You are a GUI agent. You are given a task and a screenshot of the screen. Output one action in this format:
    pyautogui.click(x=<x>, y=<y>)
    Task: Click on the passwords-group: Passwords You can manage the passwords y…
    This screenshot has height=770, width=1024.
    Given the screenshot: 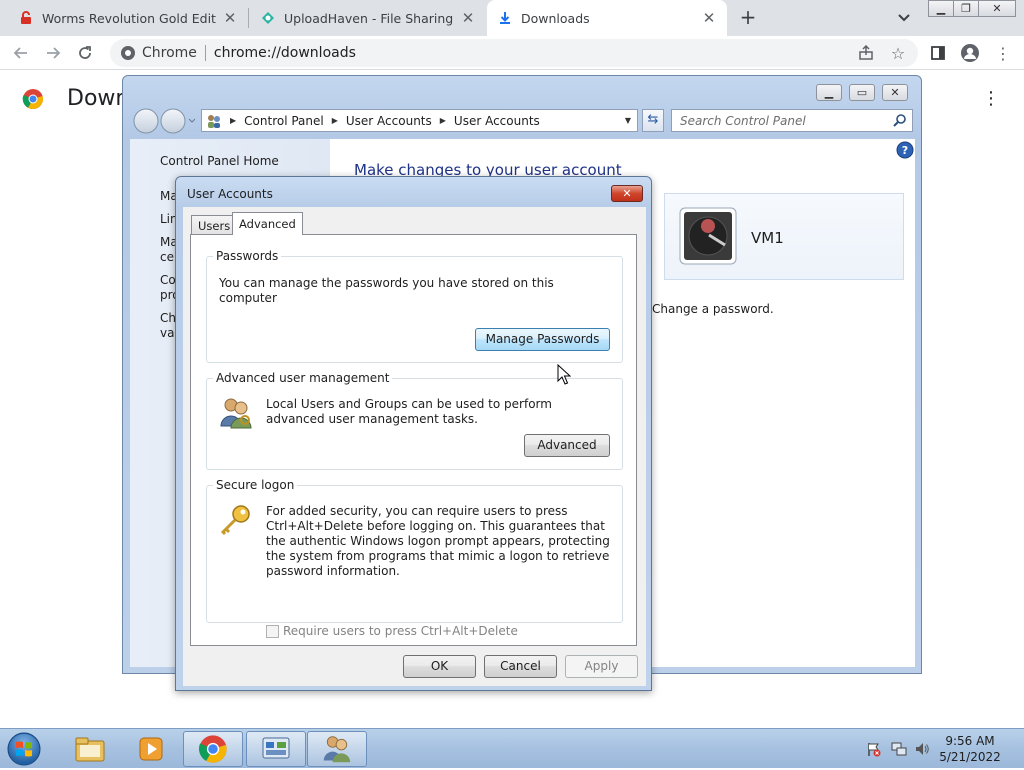 What is the action you would take?
    pyautogui.click(x=414, y=306)
    